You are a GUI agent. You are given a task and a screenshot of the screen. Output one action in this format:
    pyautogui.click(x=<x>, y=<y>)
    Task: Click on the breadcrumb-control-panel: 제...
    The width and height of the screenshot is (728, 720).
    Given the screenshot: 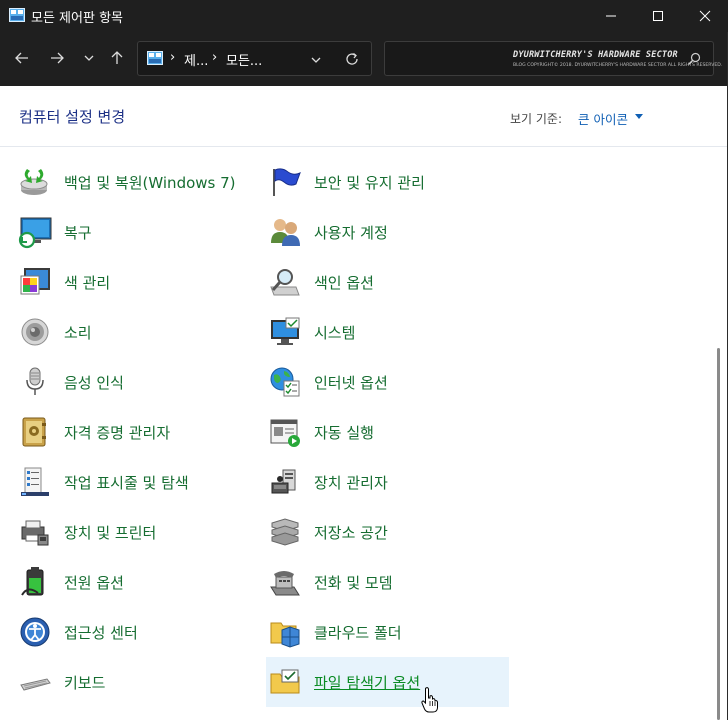 What is the action you would take?
    pyautogui.click(x=196, y=59)
    